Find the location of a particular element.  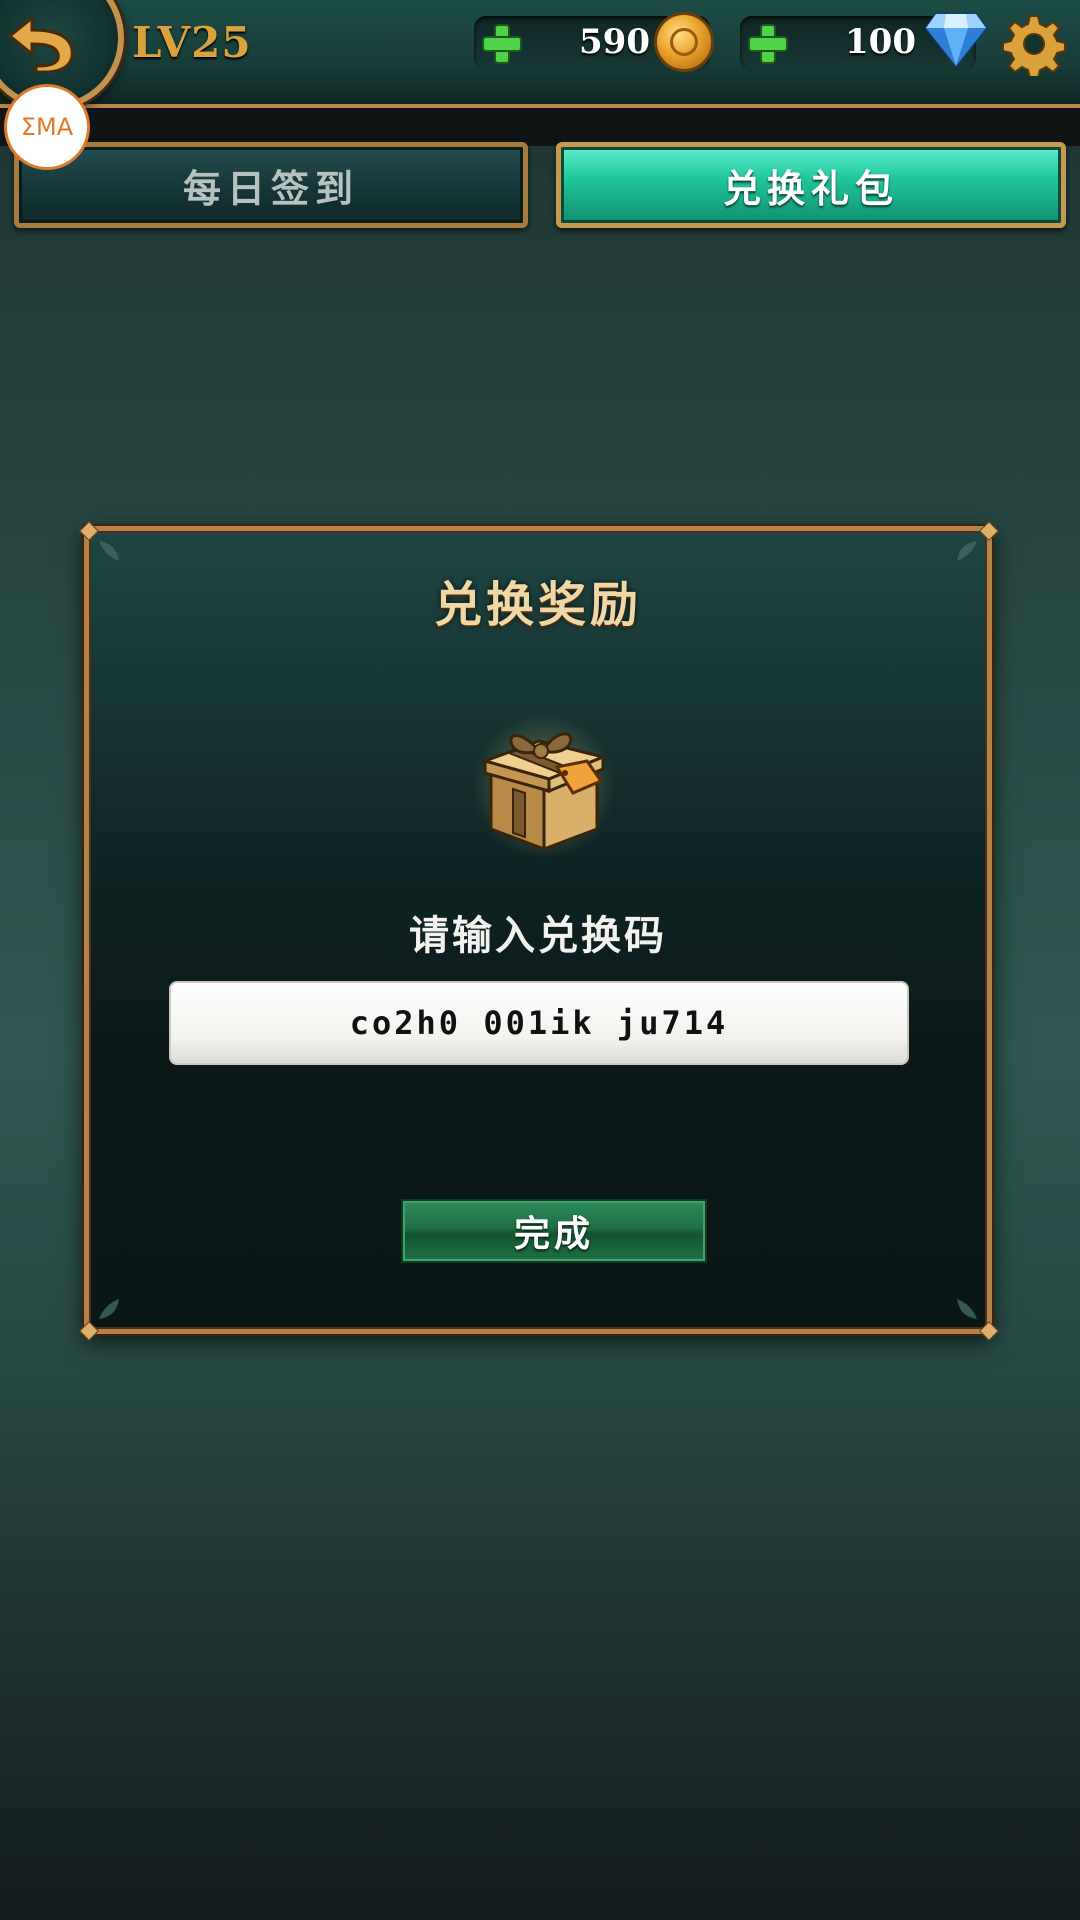

add-diamond-button is located at coordinates (767, 43).